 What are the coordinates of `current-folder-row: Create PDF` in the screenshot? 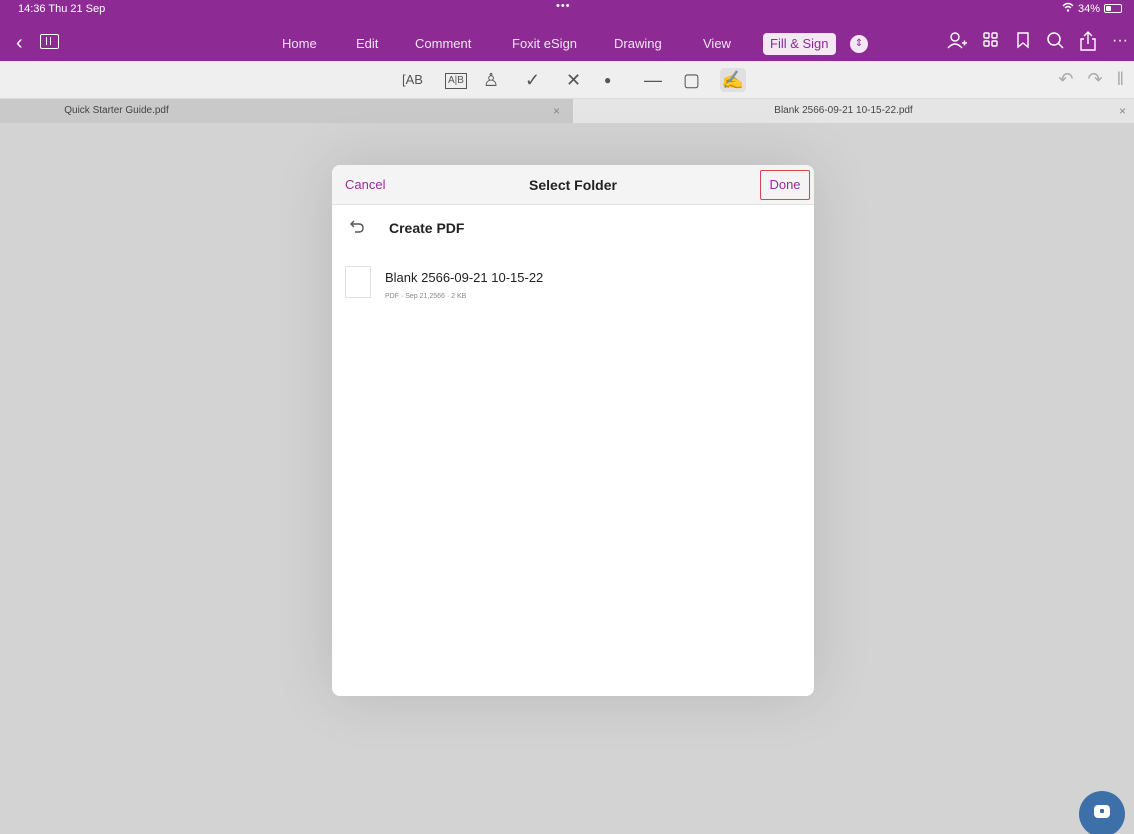 It's located at (573, 228).